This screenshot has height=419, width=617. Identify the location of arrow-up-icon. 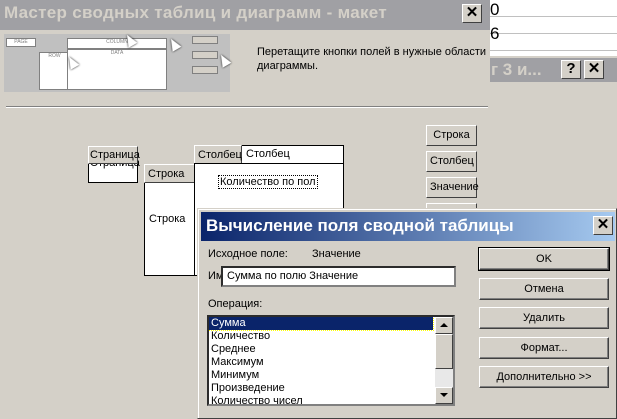
(444, 325).